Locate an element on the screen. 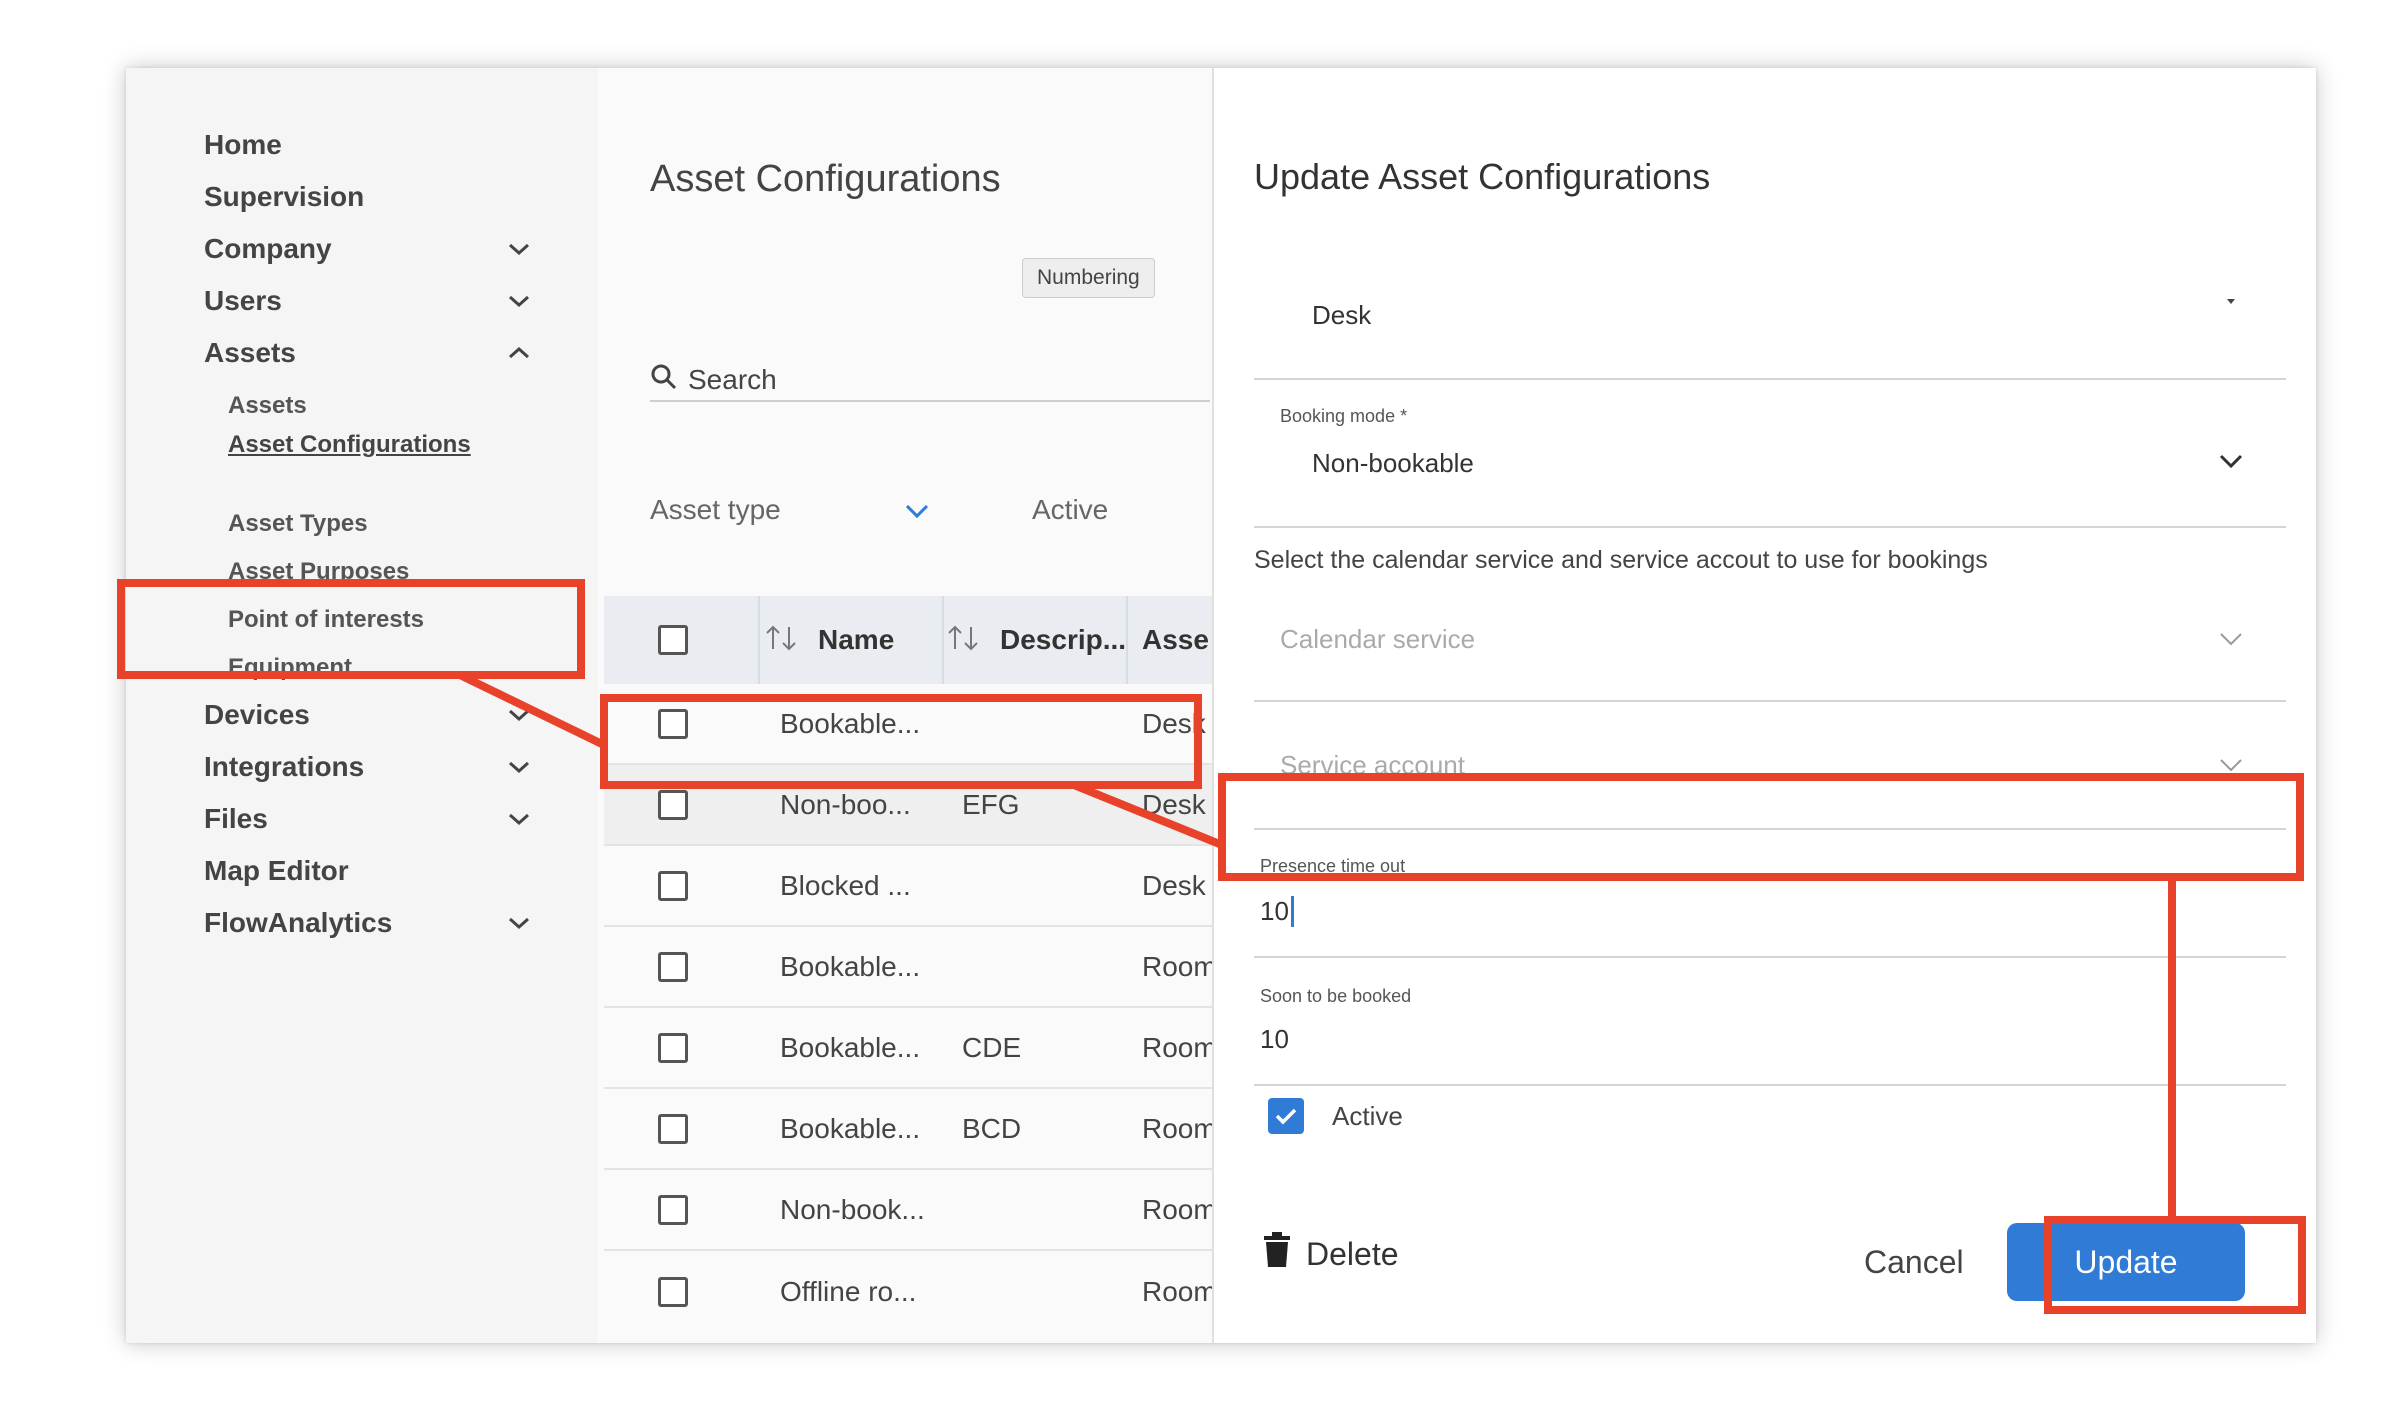 Image resolution: width=2394 pixels, height=1422 pixels. page-title: Asset Configurations is located at coordinates (825, 179).